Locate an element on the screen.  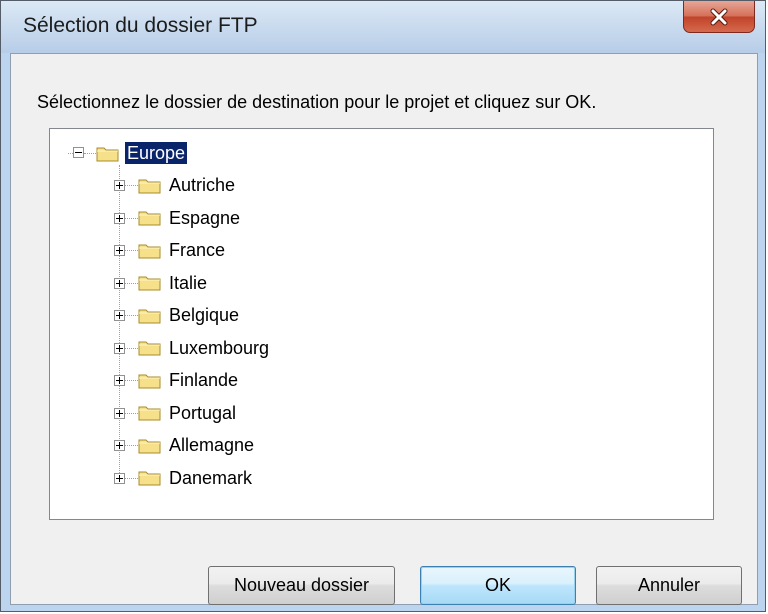
close-icon is located at coordinates (719, 16).